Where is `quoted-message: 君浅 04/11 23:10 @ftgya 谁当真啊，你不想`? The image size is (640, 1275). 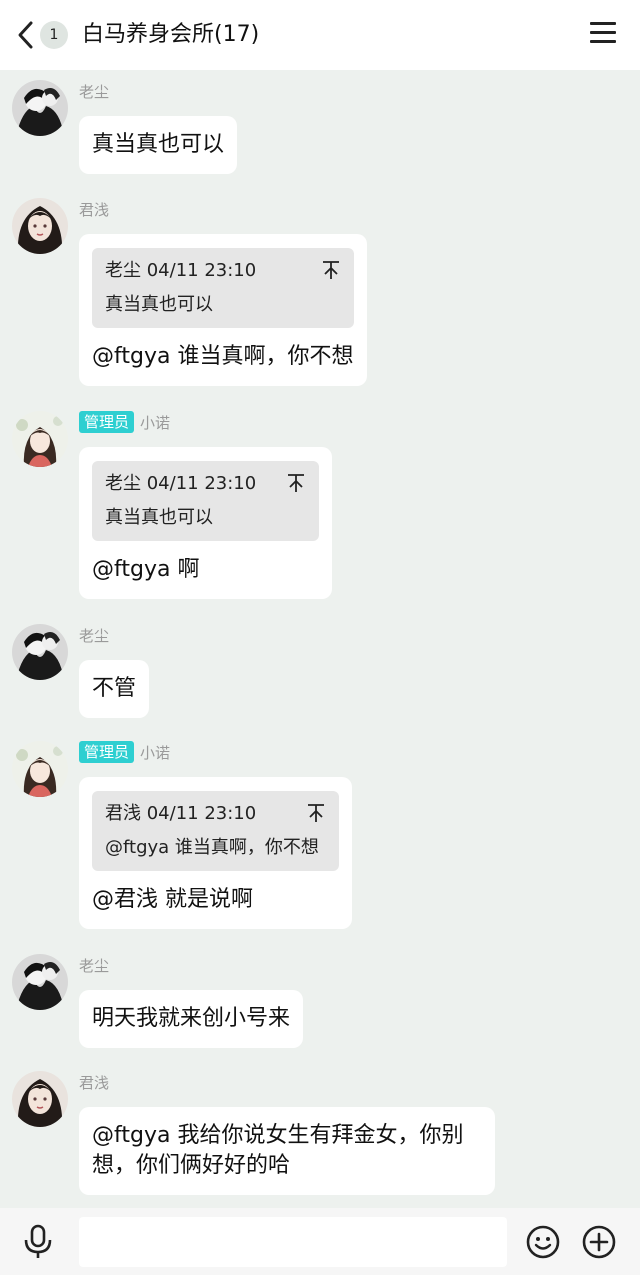
quoted-message: 君浅 04/11 23:10 @ftgya 谁当真啊，你不想 is located at coordinates (215, 831).